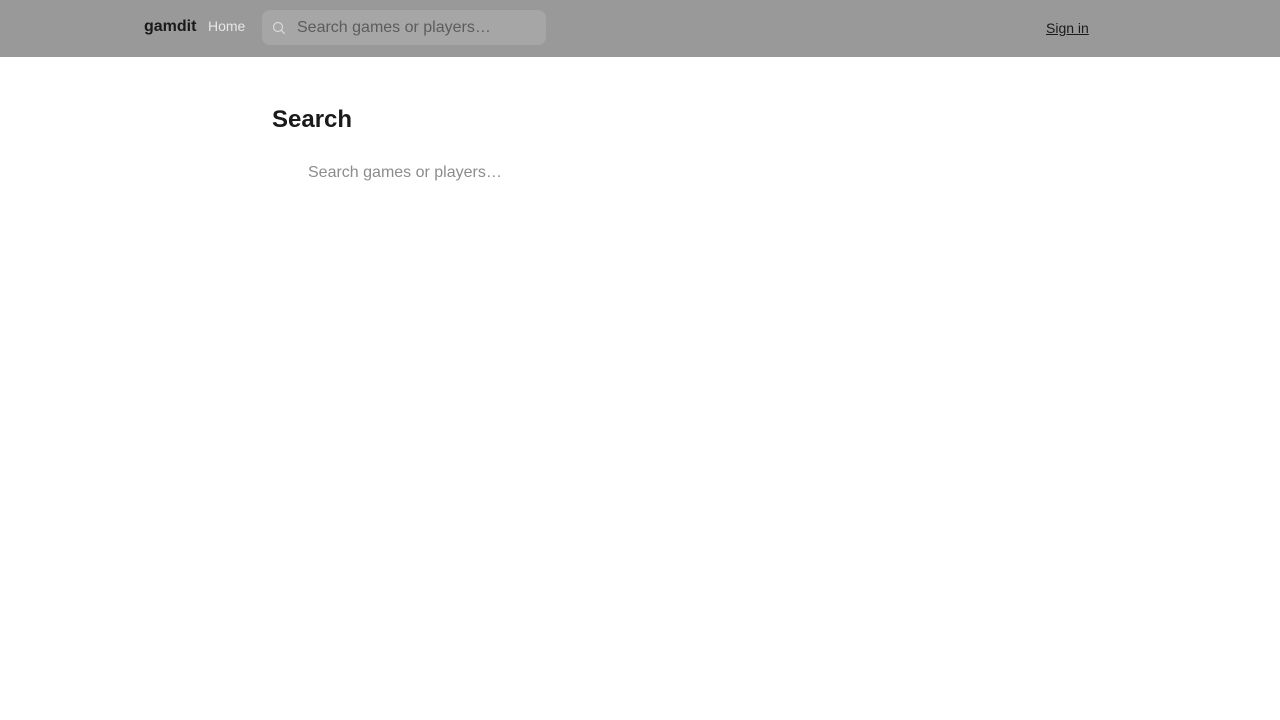 Image resolution: width=1280 pixels, height=720 pixels. I want to click on main-search-field, so click(482, 173).